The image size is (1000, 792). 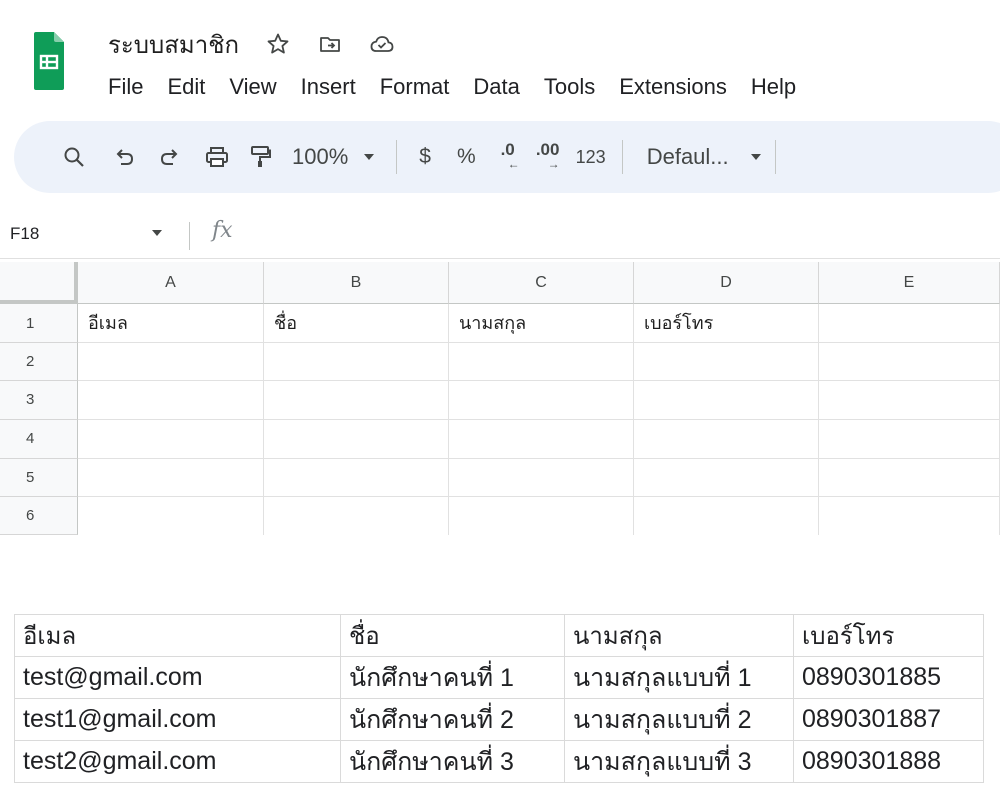 What do you see at coordinates (171, 516) in the screenshot?
I see `cell-a6` at bounding box center [171, 516].